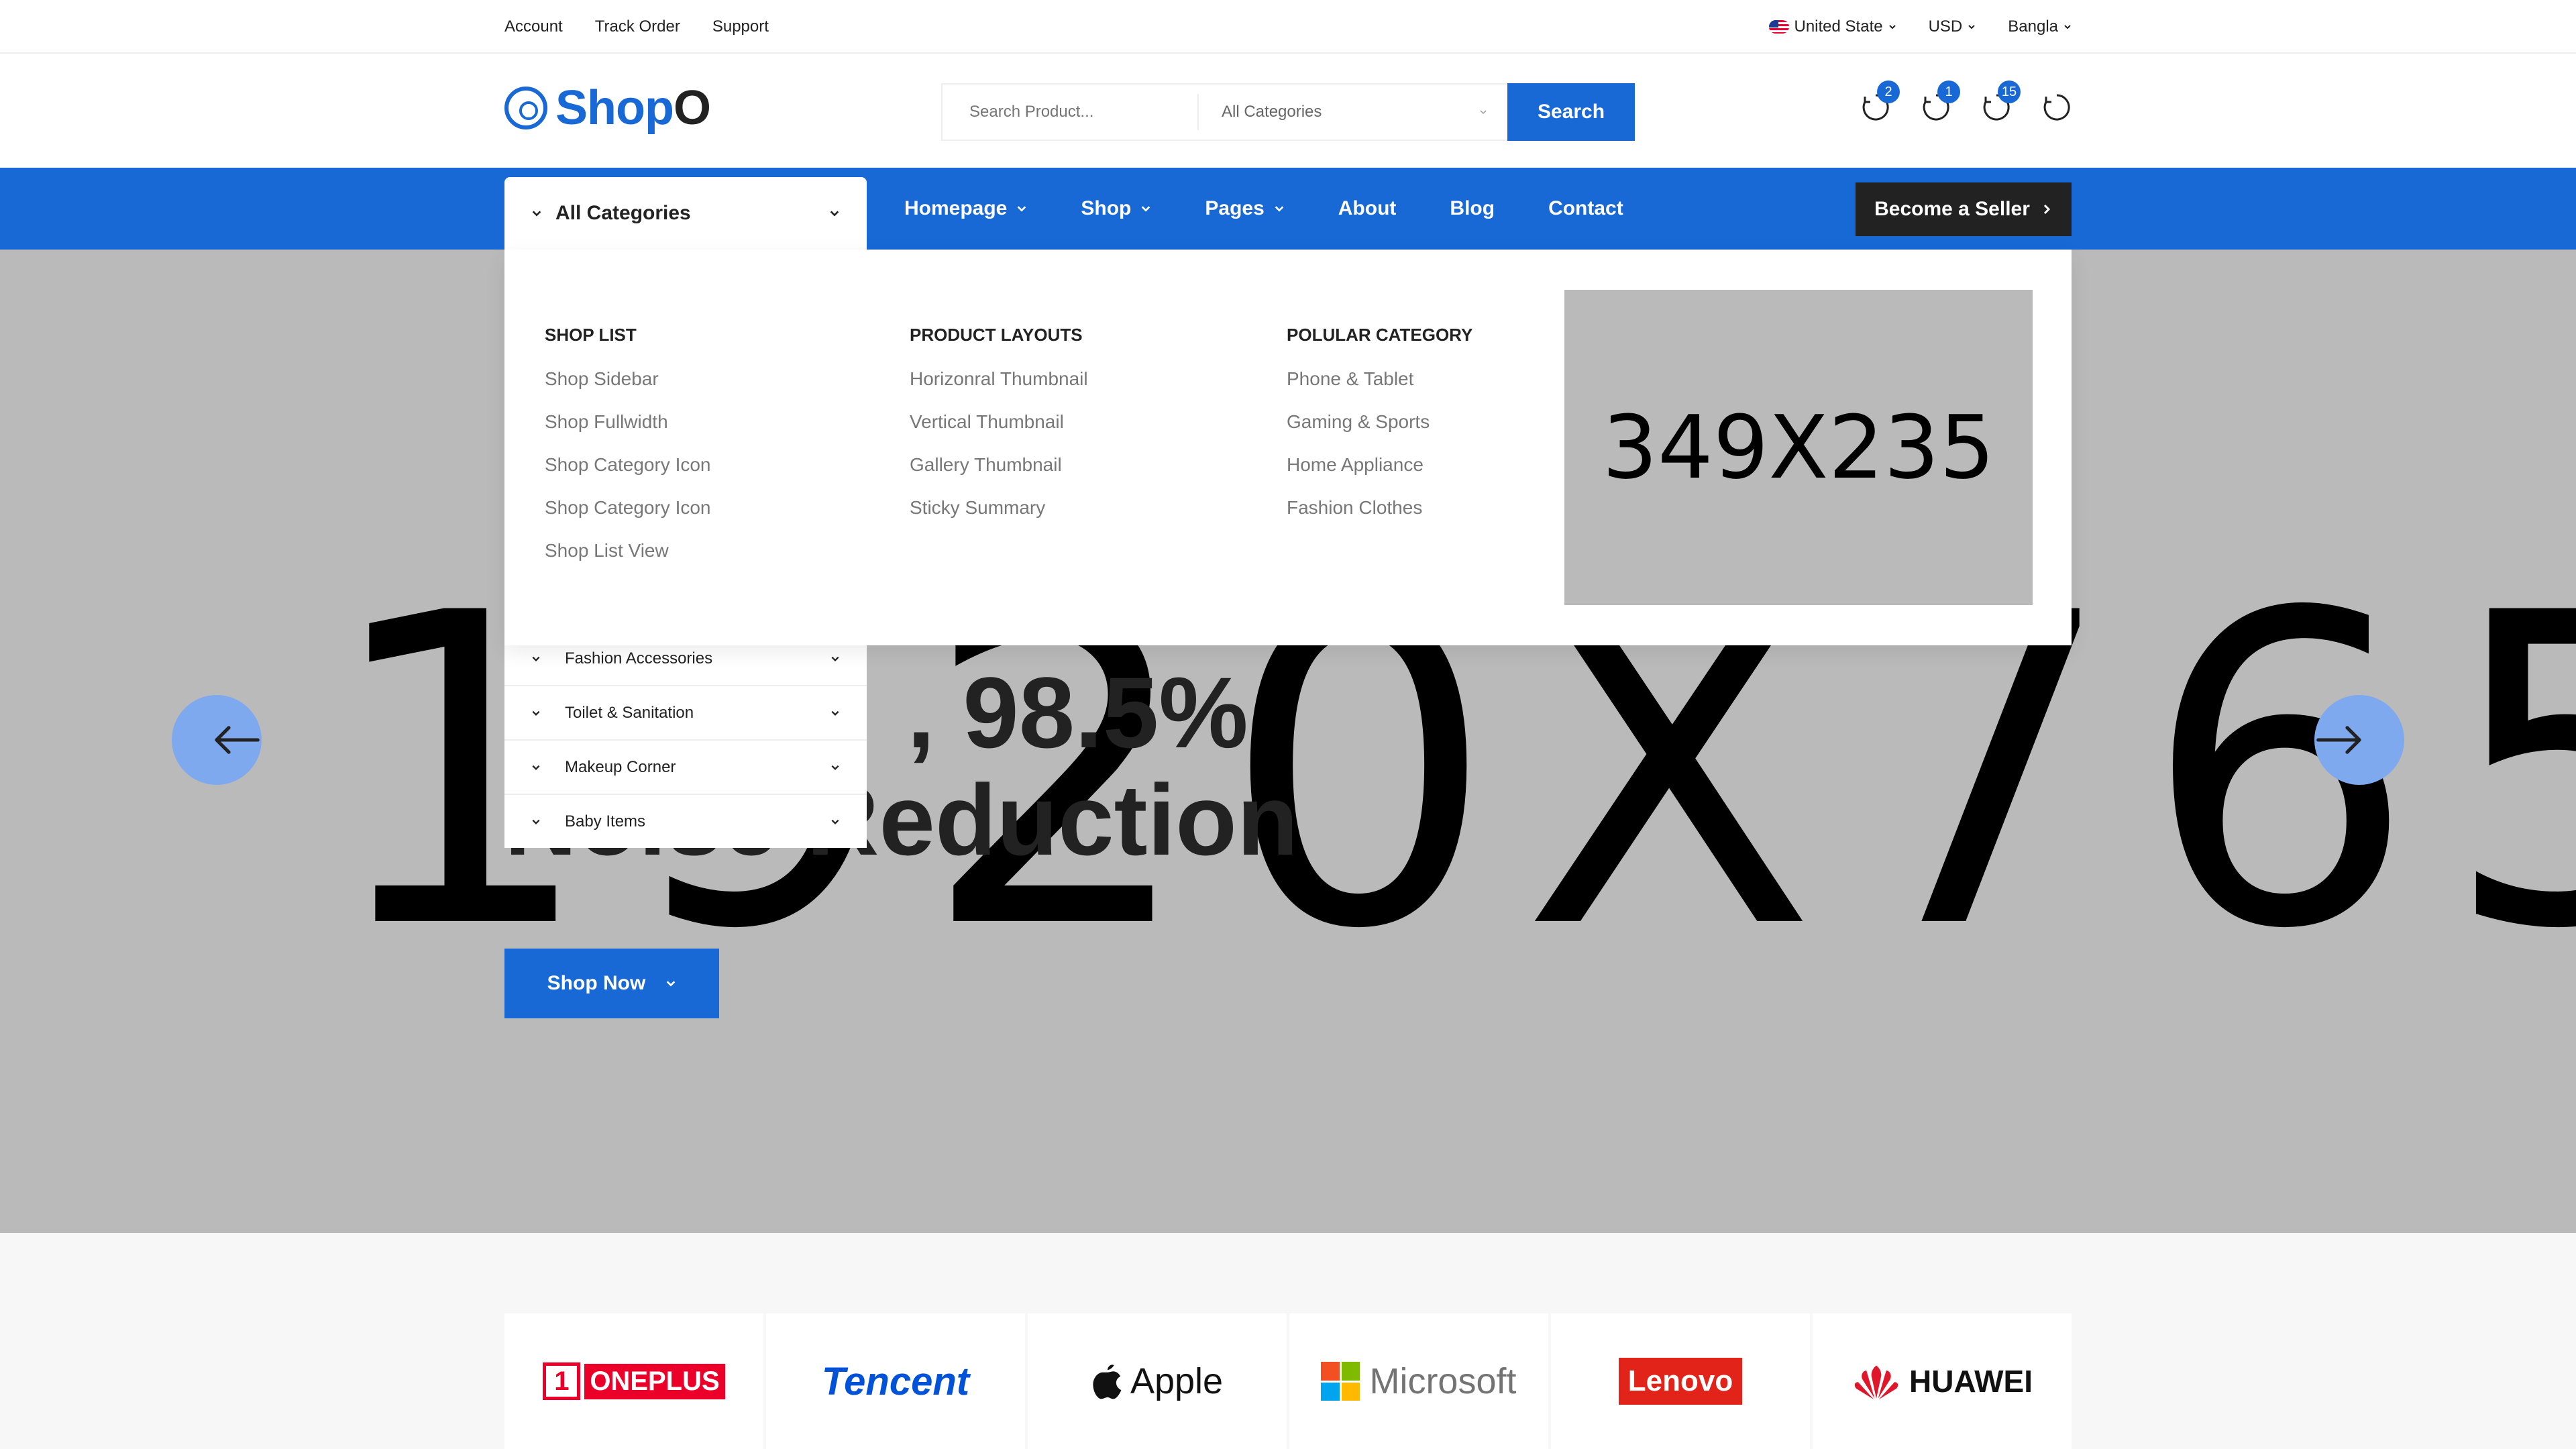  Describe the element at coordinates (1379, 475) in the screenshot. I see `mega-link: Home Appliance` at that location.